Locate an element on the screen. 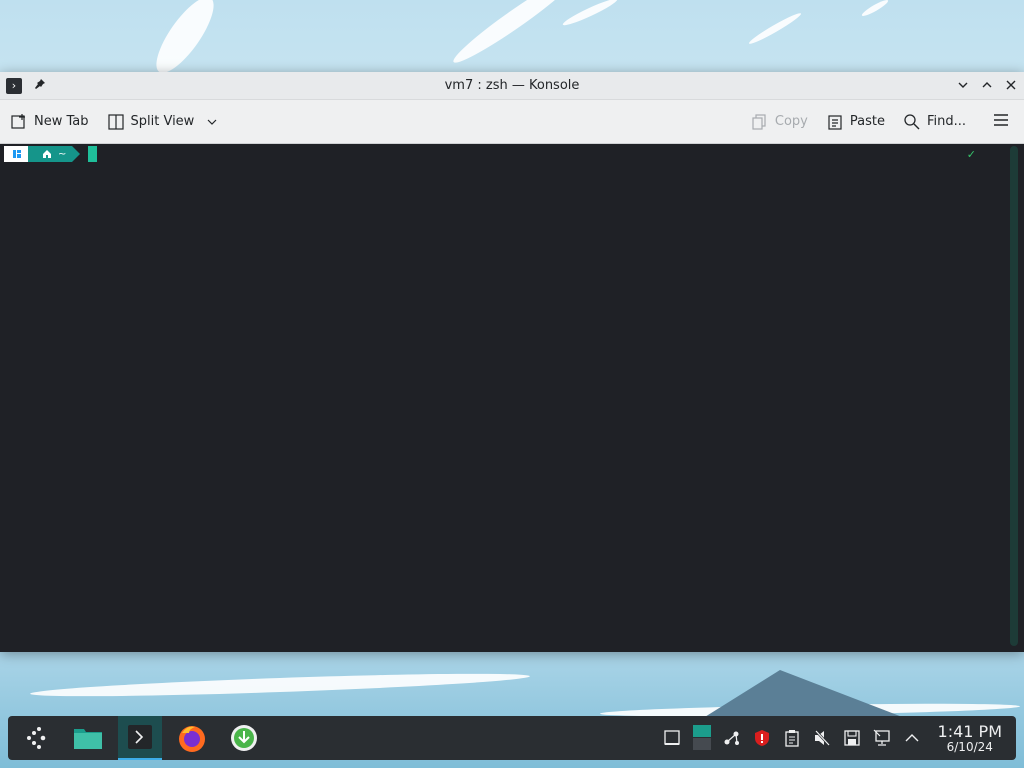  prompt-dir: ~ is located at coordinates (62, 154).